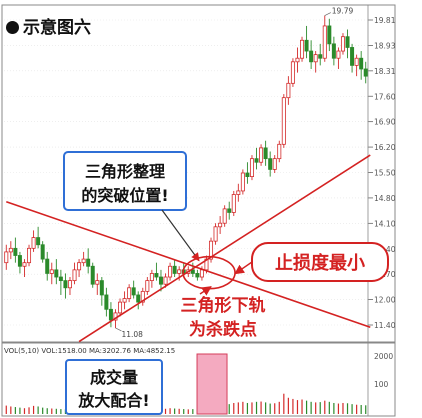  I want to click on price-tick-label: 12.00, so click(385, 300).